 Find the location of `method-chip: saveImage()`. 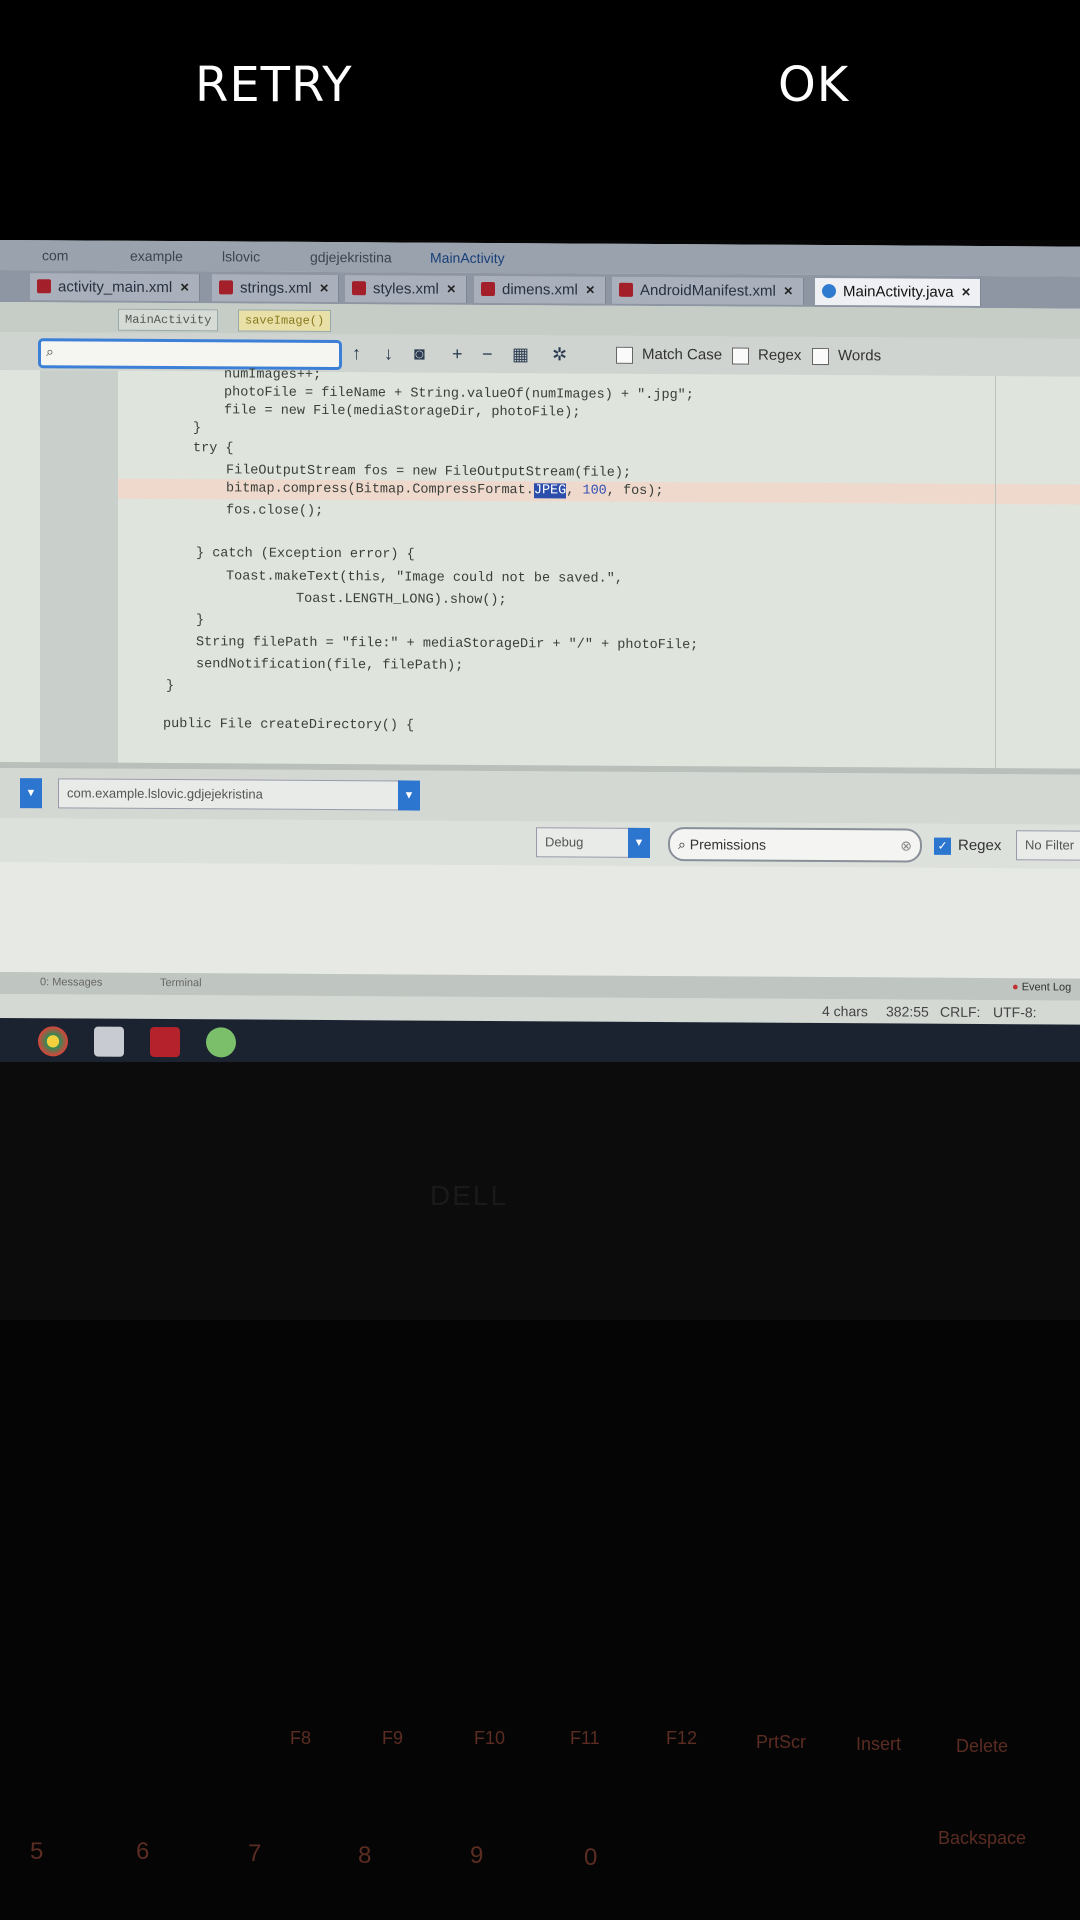

method-chip: saveImage() is located at coordinates (285, 321).